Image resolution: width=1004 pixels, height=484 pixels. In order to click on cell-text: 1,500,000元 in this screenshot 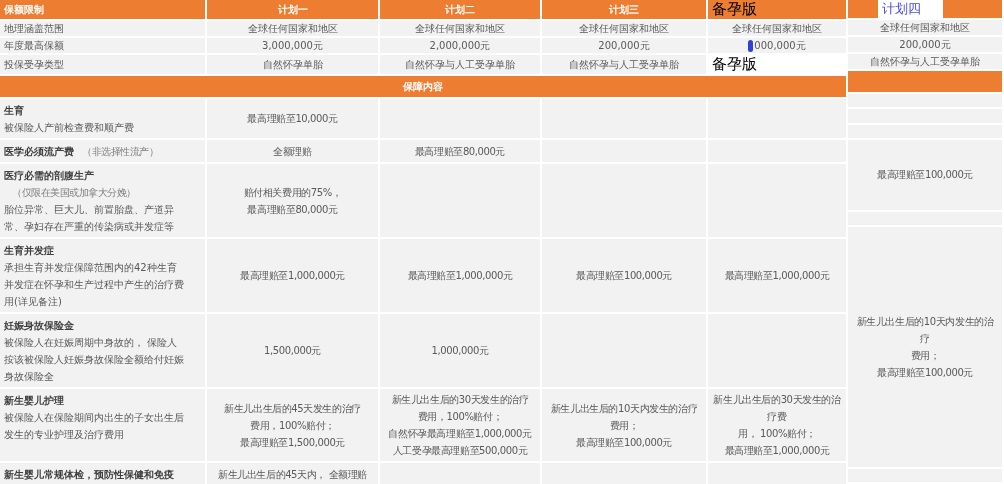, I will do `click(292, 351)`.